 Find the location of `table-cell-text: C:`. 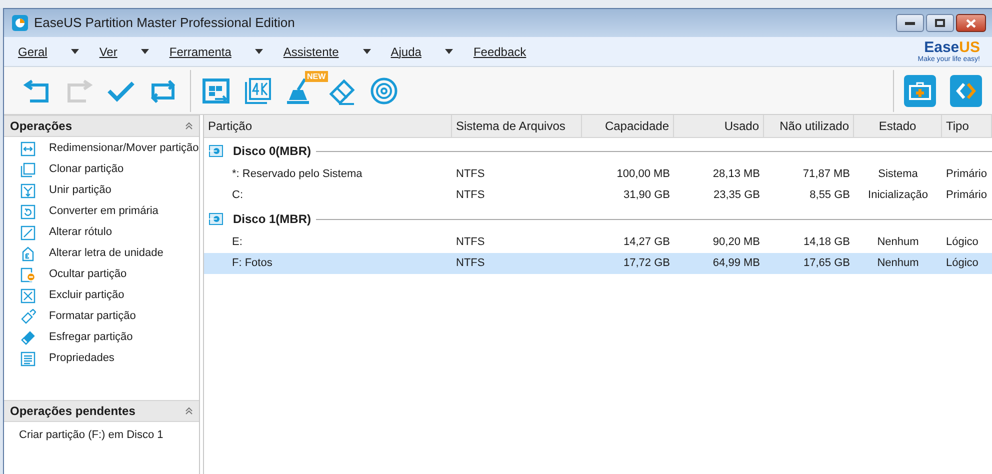

table-cell-text: C: is located at coordinates (237, 196).